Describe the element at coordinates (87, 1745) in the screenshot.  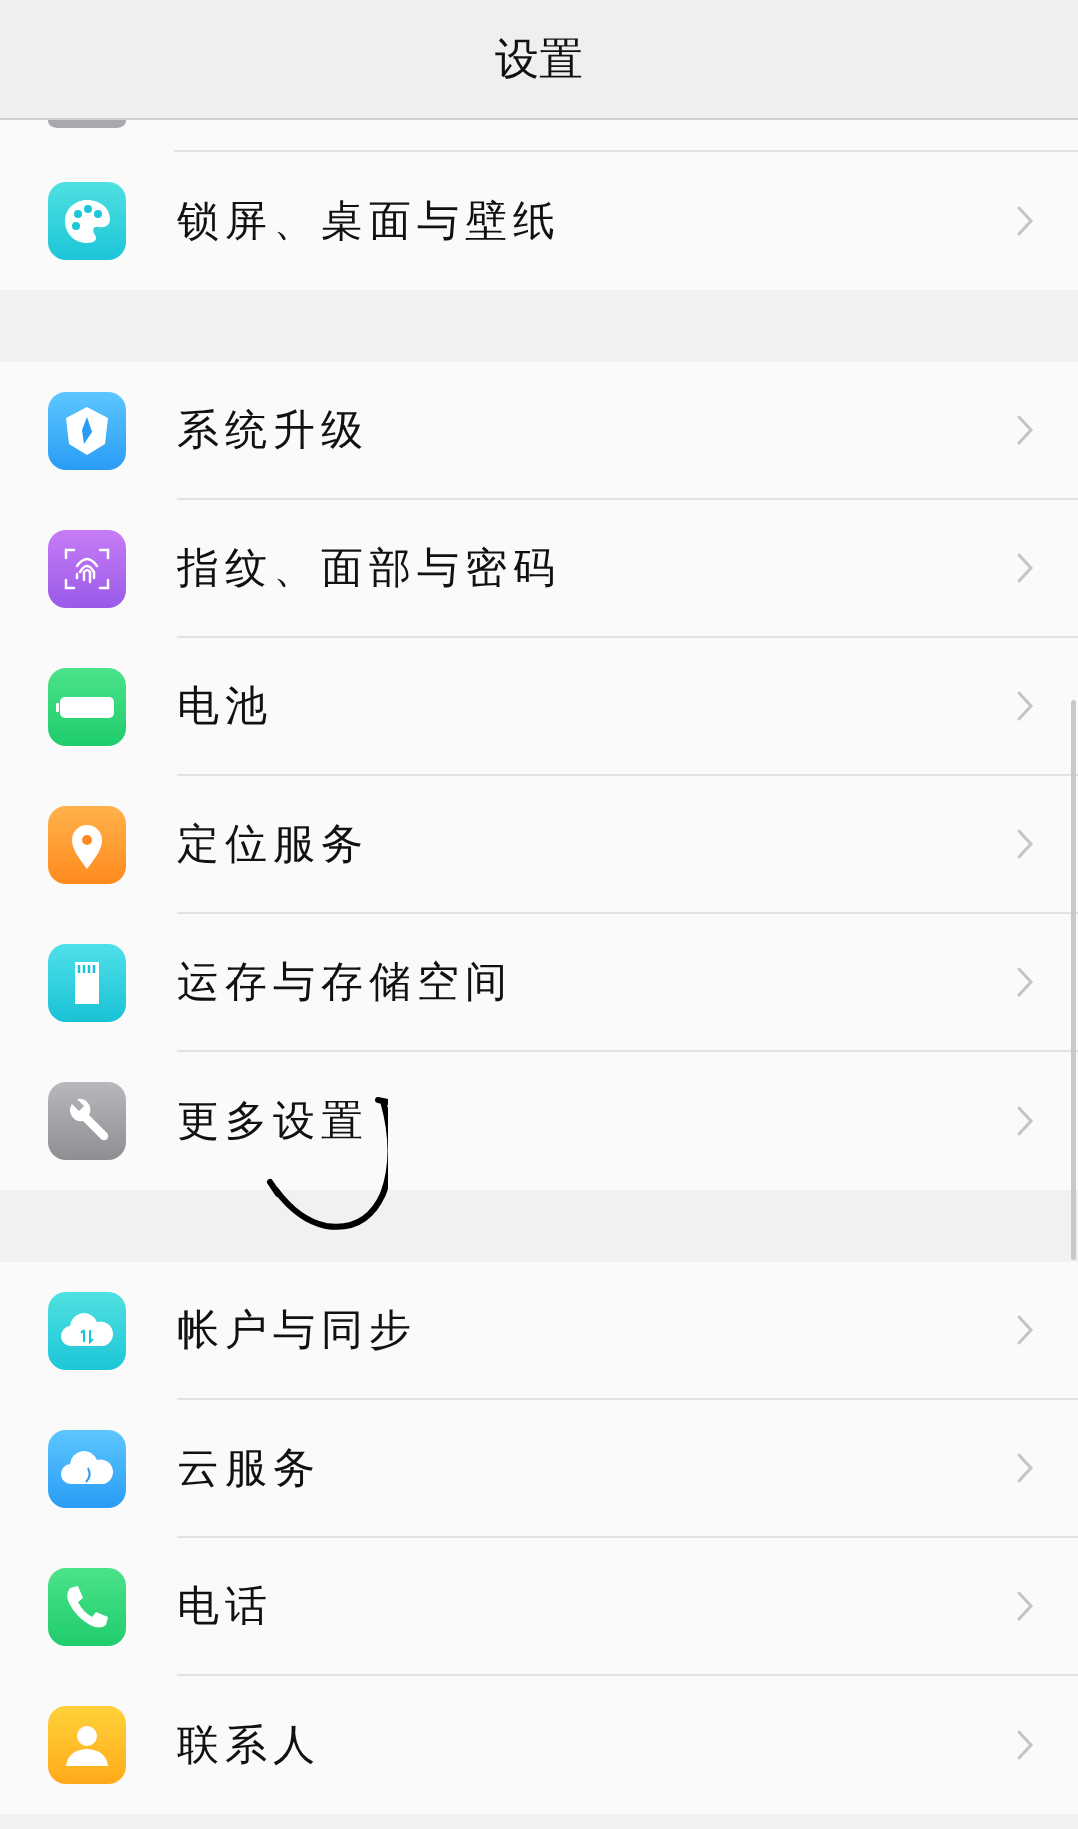
I see `person-icon` at that location.